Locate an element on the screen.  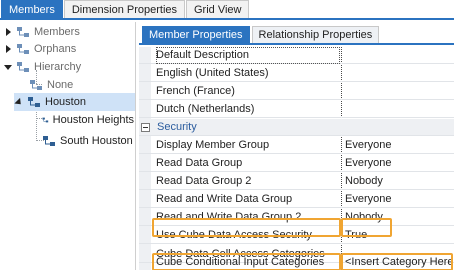
tree-label: Houston is located at coordinates (65, 102).